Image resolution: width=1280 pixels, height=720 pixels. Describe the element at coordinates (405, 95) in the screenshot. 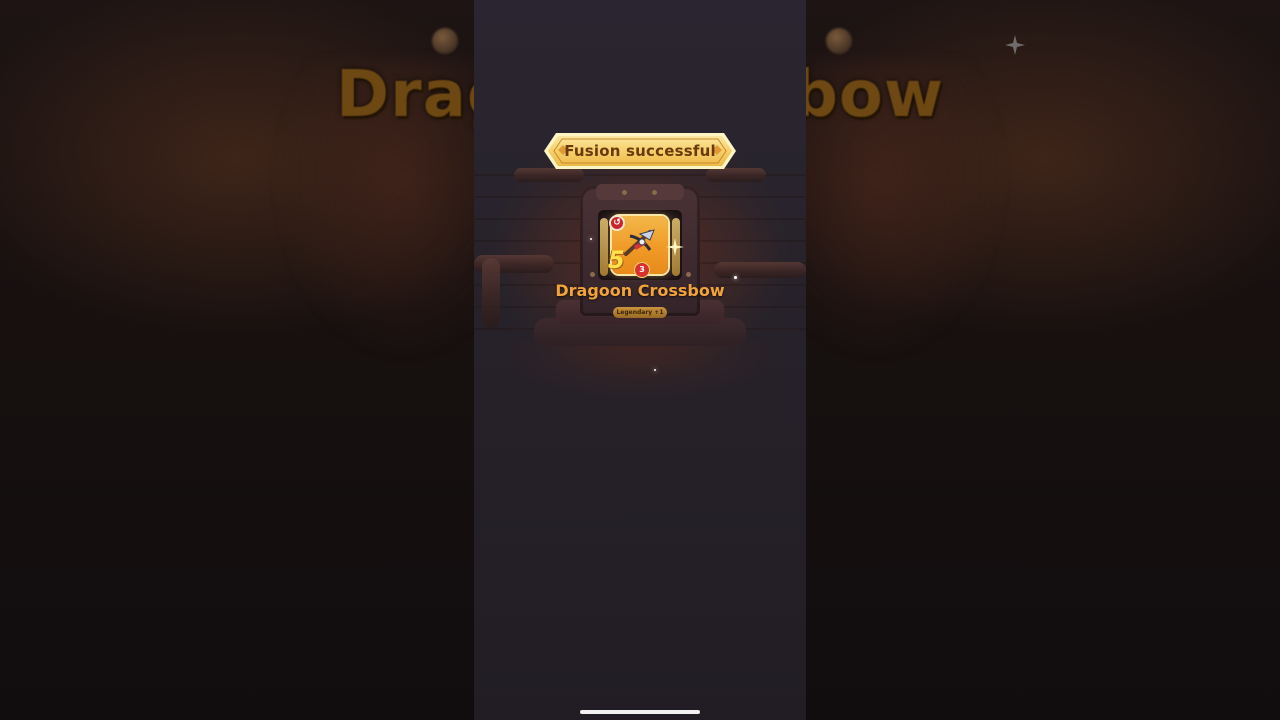

I see `background-title-left: Drag` at that location.